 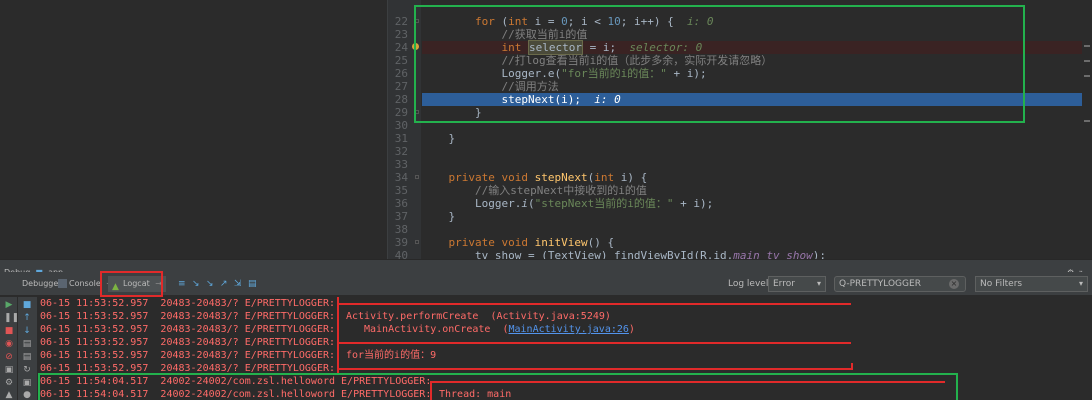 I want to click on logcat-search-input: Q-PRETTYLOGGER ×, so click(x=900, y=284).